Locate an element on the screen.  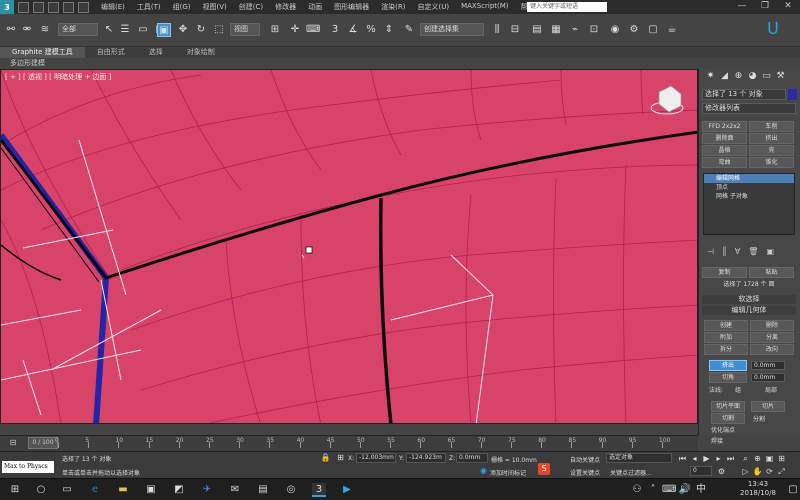
windows-logo-icon: ⊞ is located at coordinates (15, 490).